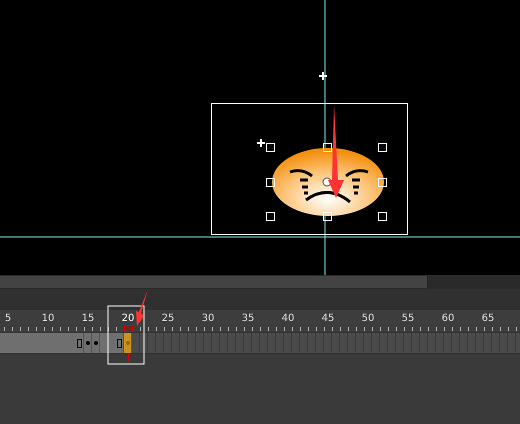  I want to click on frame-number: 45, so click(328, 318).